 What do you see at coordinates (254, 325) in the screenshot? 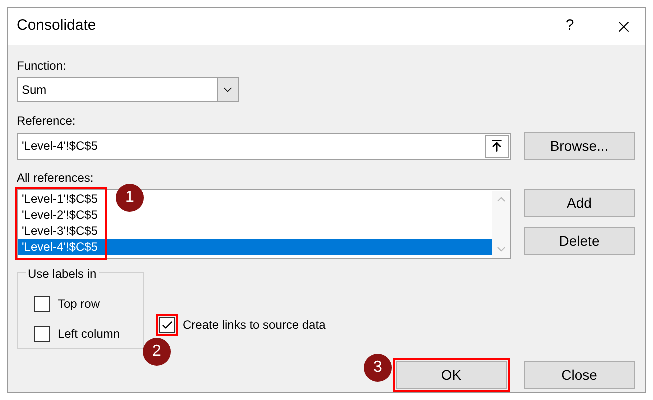
I see `checkbox-label: Create links to source data` at bounding box center [254, 325].